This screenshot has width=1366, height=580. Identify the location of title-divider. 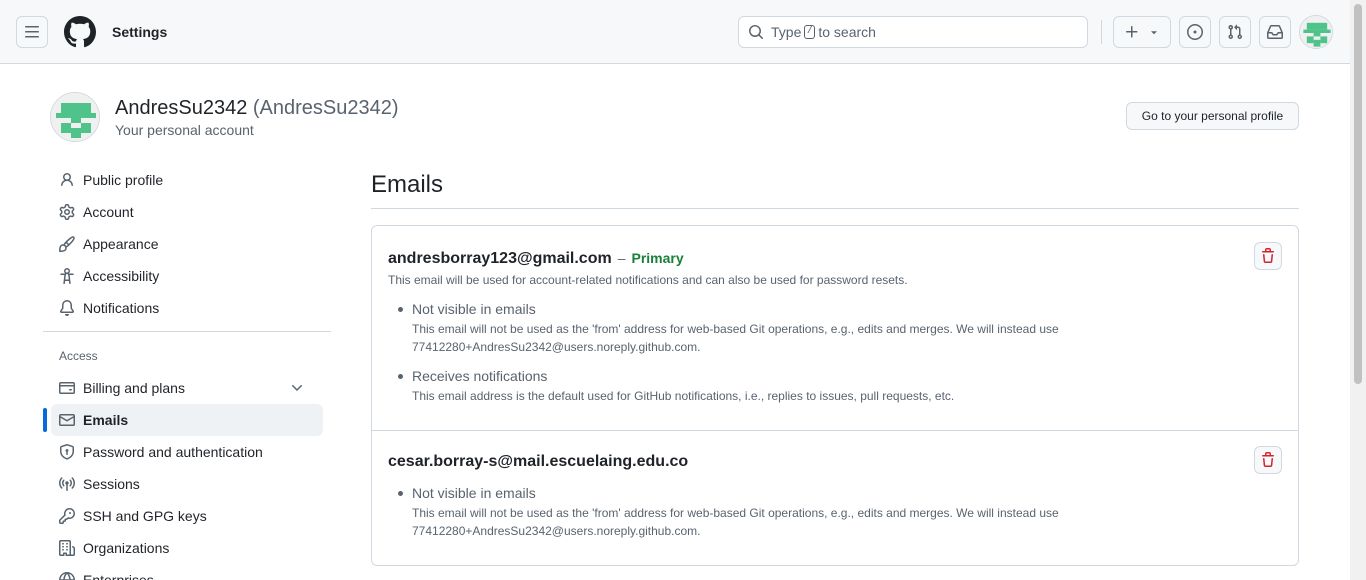
(835, 208).